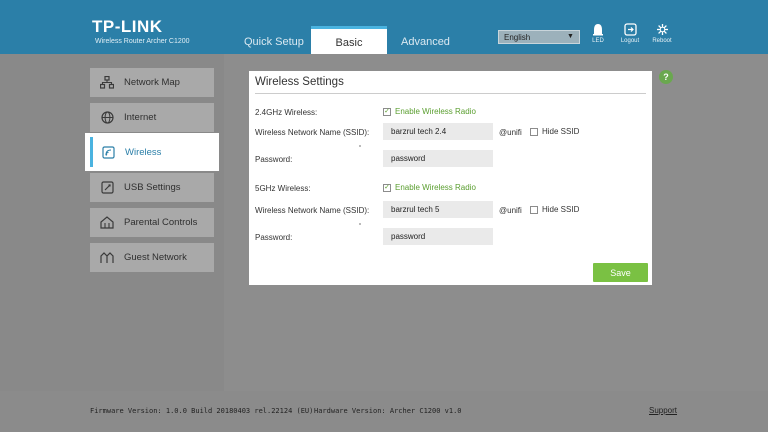 The width and height of the screenshot is (768, 432). I want to click on band5-password-label: Password:, so click(274, 237).